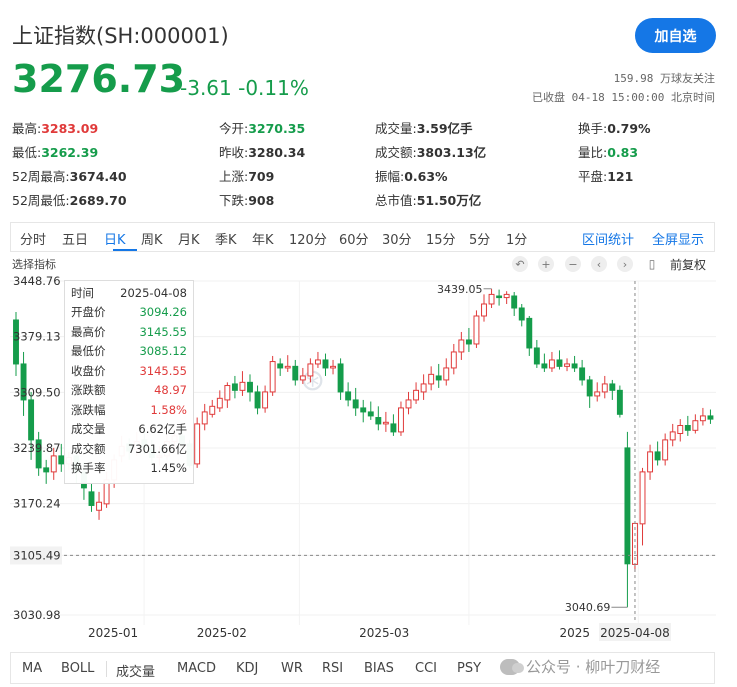  What do you see at coordinates (397, 238) in the screenshot?
I see `tab-30min: 30分` at bounding box center [397, 238].